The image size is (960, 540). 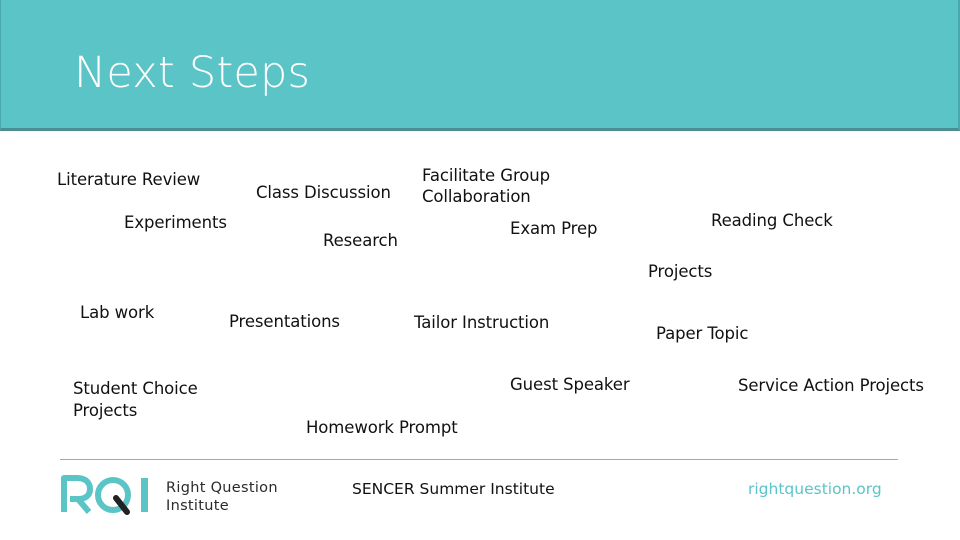 What do you see at coordinates (554, 228) in the screenshot?
I see `item-exam-prep: Exam Prep` at bounding box center [554, 228].